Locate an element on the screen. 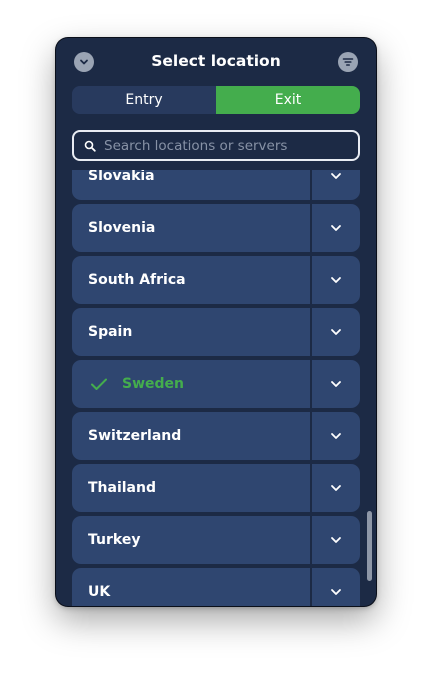  location-name: Turkey is located at coordinates (114, 540).